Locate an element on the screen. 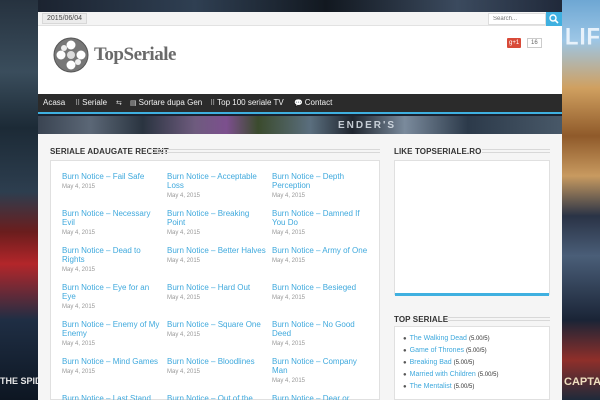 Image resolution: width=600 pixels, height=400 pixels. top-seriale-item: ● Game of Thrones (5.00/5) is located at coordinates (472, 351).